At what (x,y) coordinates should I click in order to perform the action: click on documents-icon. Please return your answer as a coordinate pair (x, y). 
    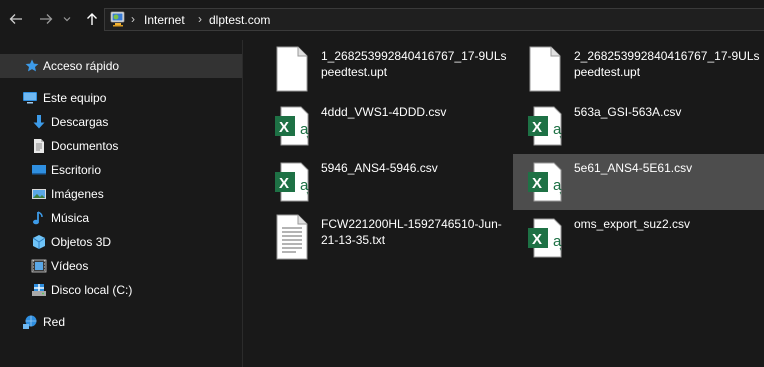
    Looking at the image, I should click on (39, 146).